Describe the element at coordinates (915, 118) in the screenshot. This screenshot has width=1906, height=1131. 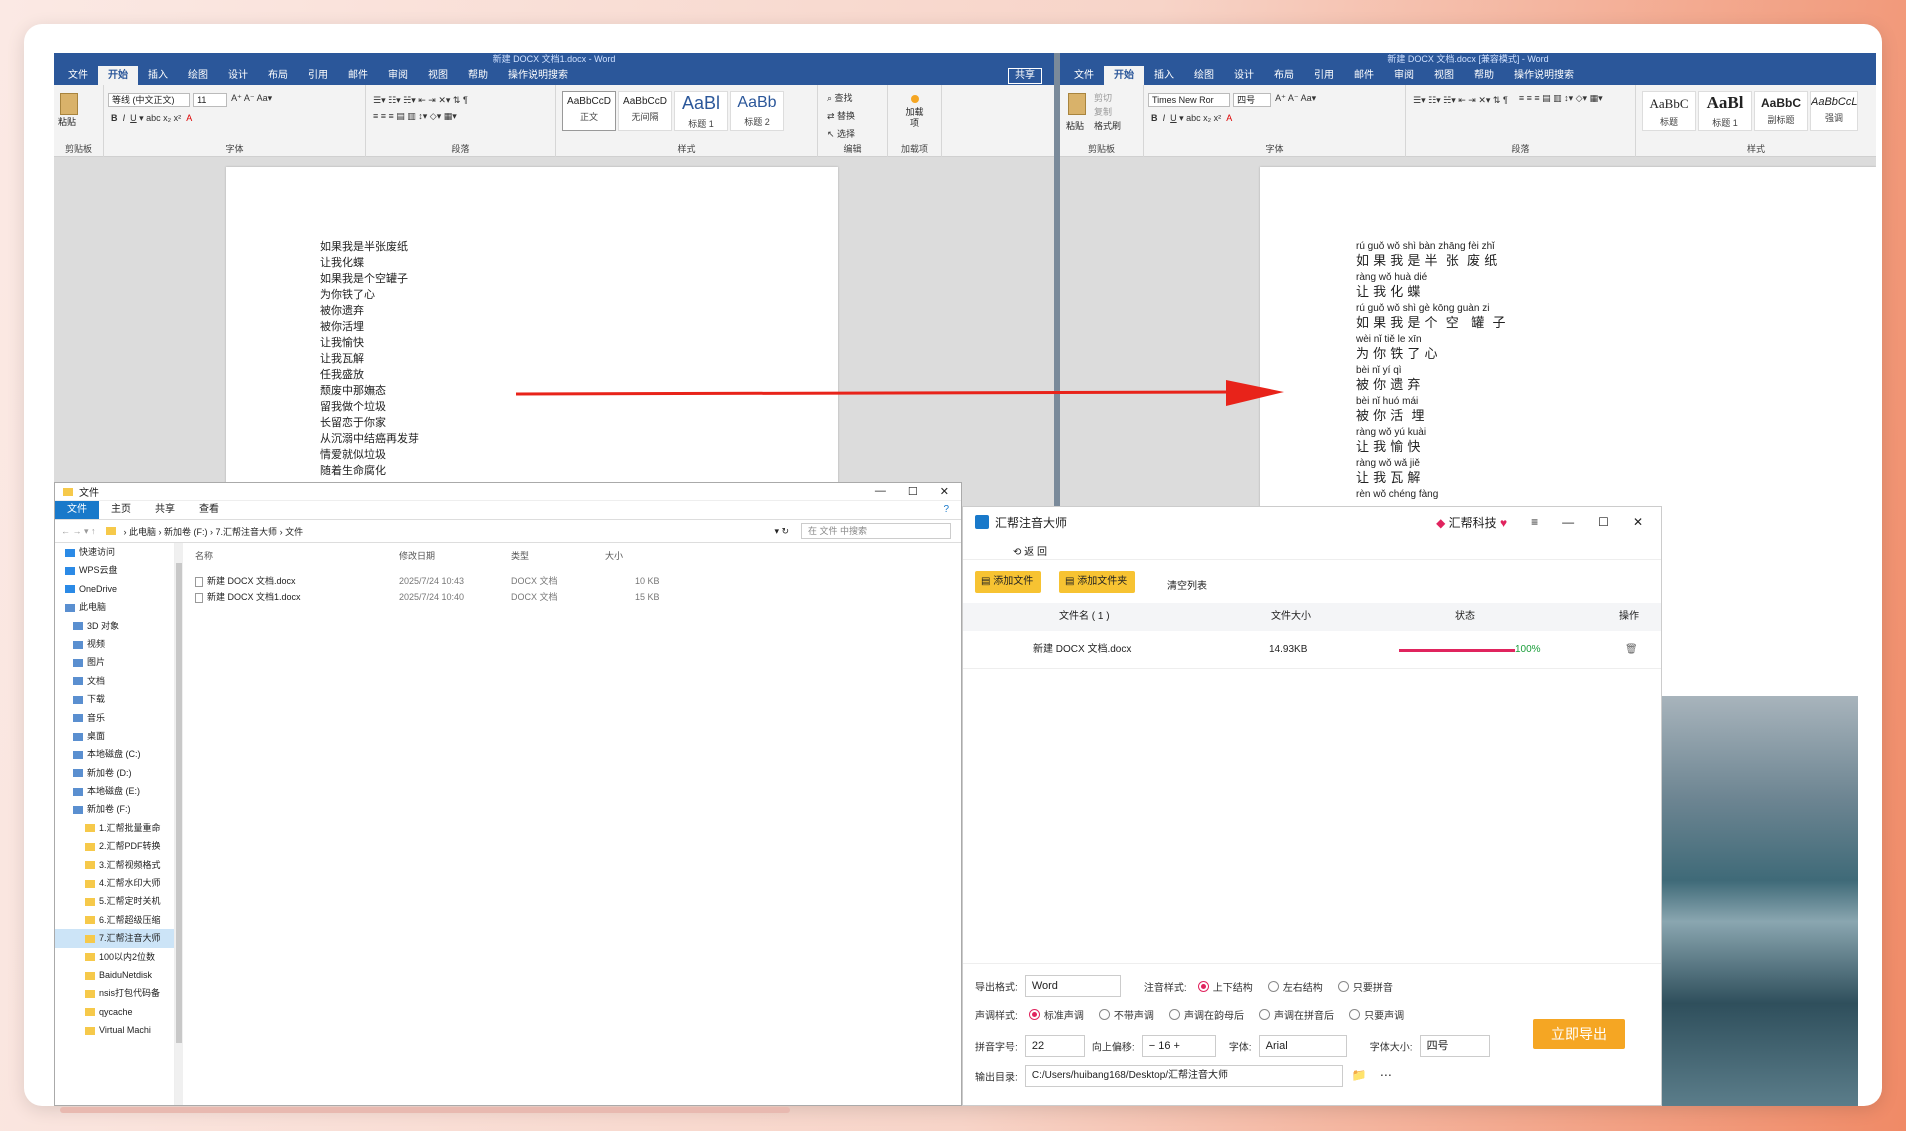
I see `addin-button: 加载项` at that location.